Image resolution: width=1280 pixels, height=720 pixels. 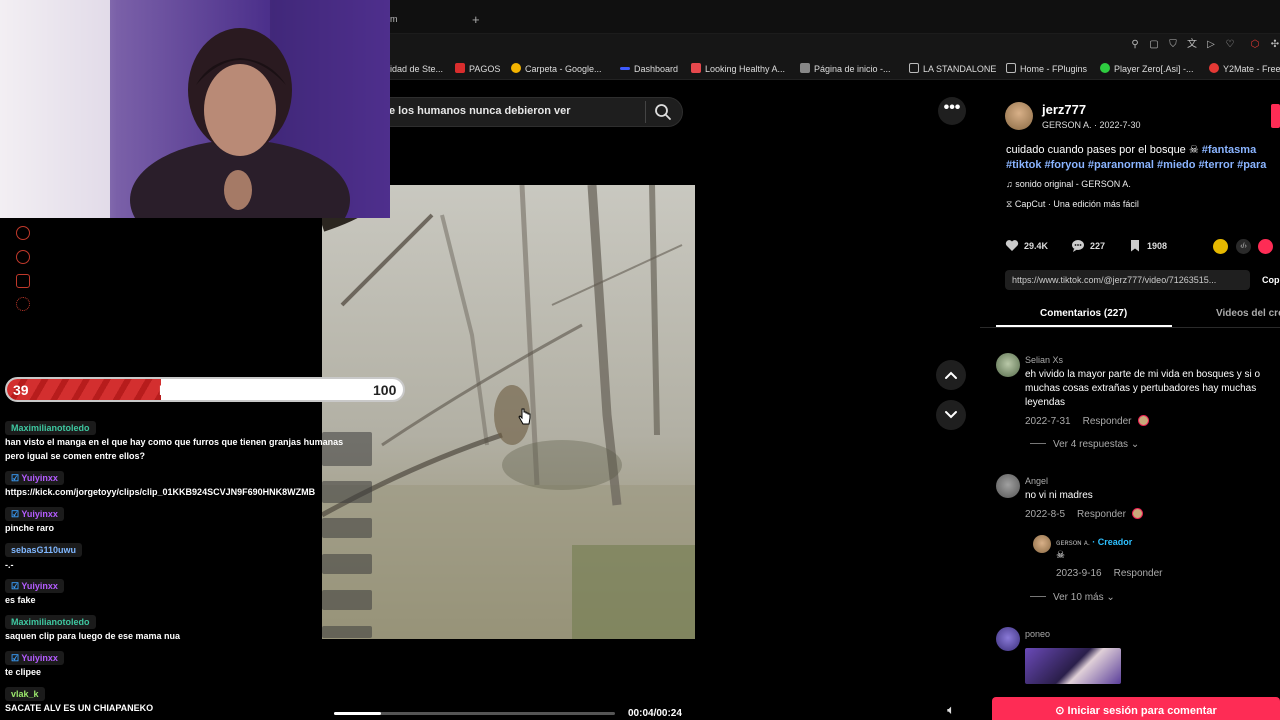 I want to click on music-note-icon: ♫, so click(x=1011, y=184).